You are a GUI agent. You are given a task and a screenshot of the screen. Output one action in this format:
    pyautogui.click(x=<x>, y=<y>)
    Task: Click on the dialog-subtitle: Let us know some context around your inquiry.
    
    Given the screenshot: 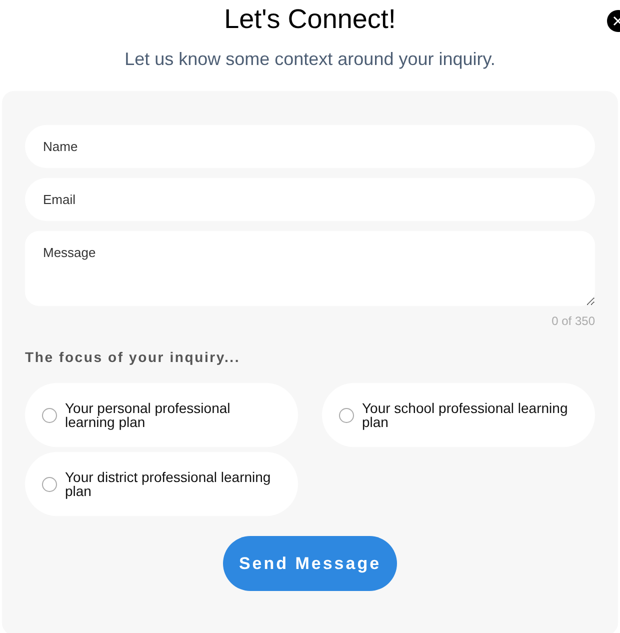 What is the action you would take?
    pyautogui.click(x=310, y=59)
    